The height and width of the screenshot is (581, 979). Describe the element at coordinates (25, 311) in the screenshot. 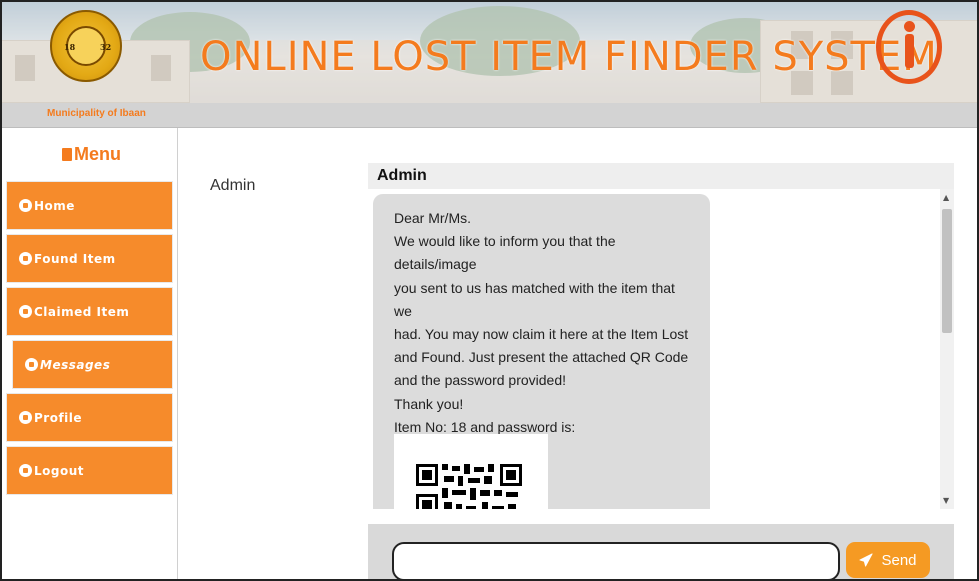

I see `tag-icon` at that location.